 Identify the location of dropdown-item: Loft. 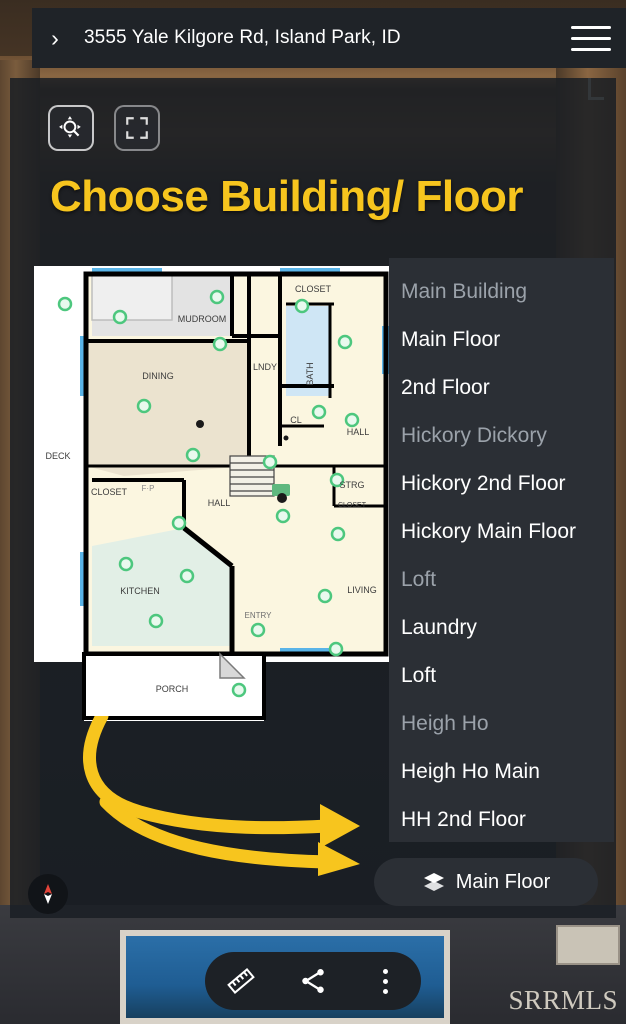
(501, 676).